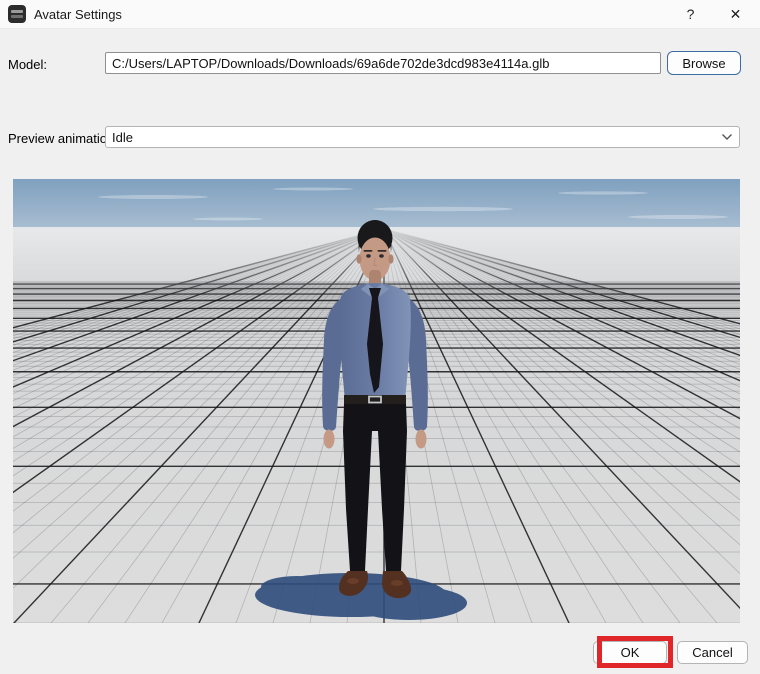  What do you see at coordinates (61, 138) in the screenshot?
I see `preview-animation-label: Preview animation` at bounding box center [61, 138].